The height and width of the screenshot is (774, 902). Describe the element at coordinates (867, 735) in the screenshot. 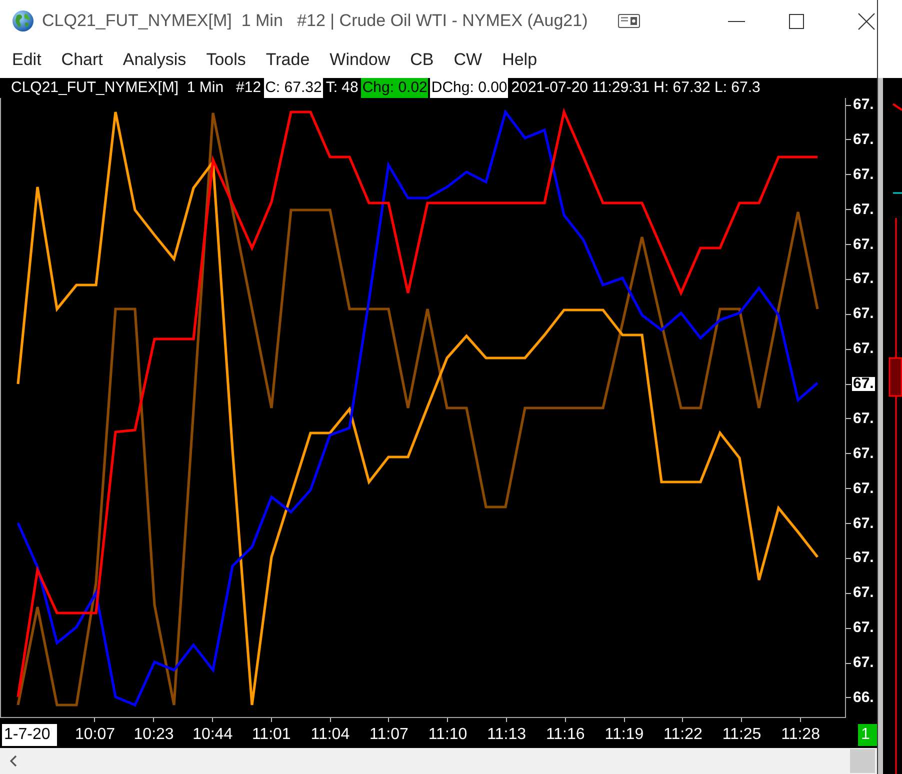

I see `bar-counter: 1` at that location.